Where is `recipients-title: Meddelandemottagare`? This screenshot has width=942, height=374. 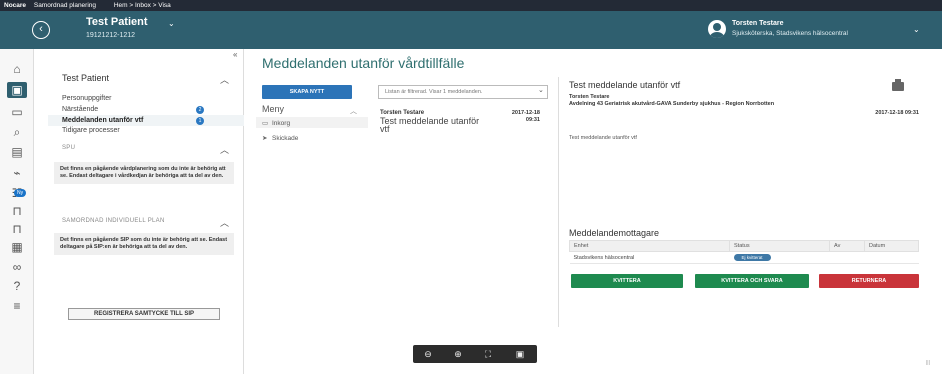 recipients-title: Meddelandemottagare is located at coordinates (614, 233).